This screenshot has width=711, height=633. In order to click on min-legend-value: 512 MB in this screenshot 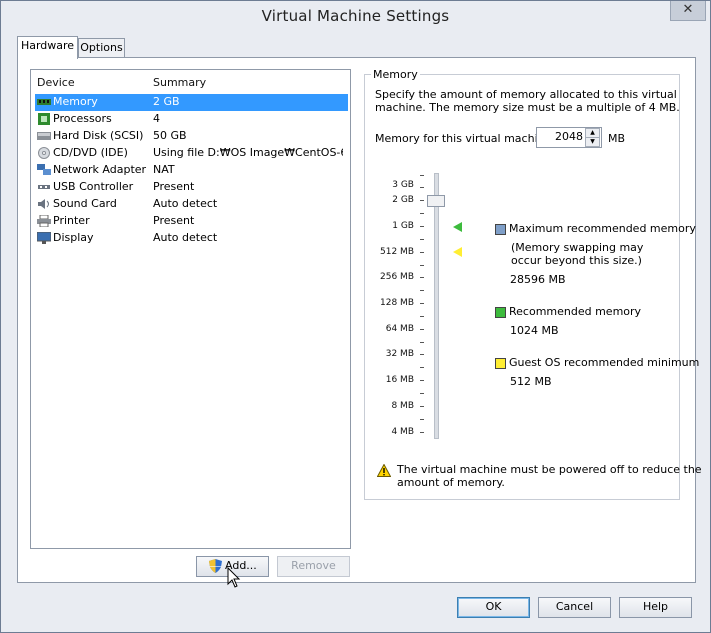, I will do `click(531, 381)`.